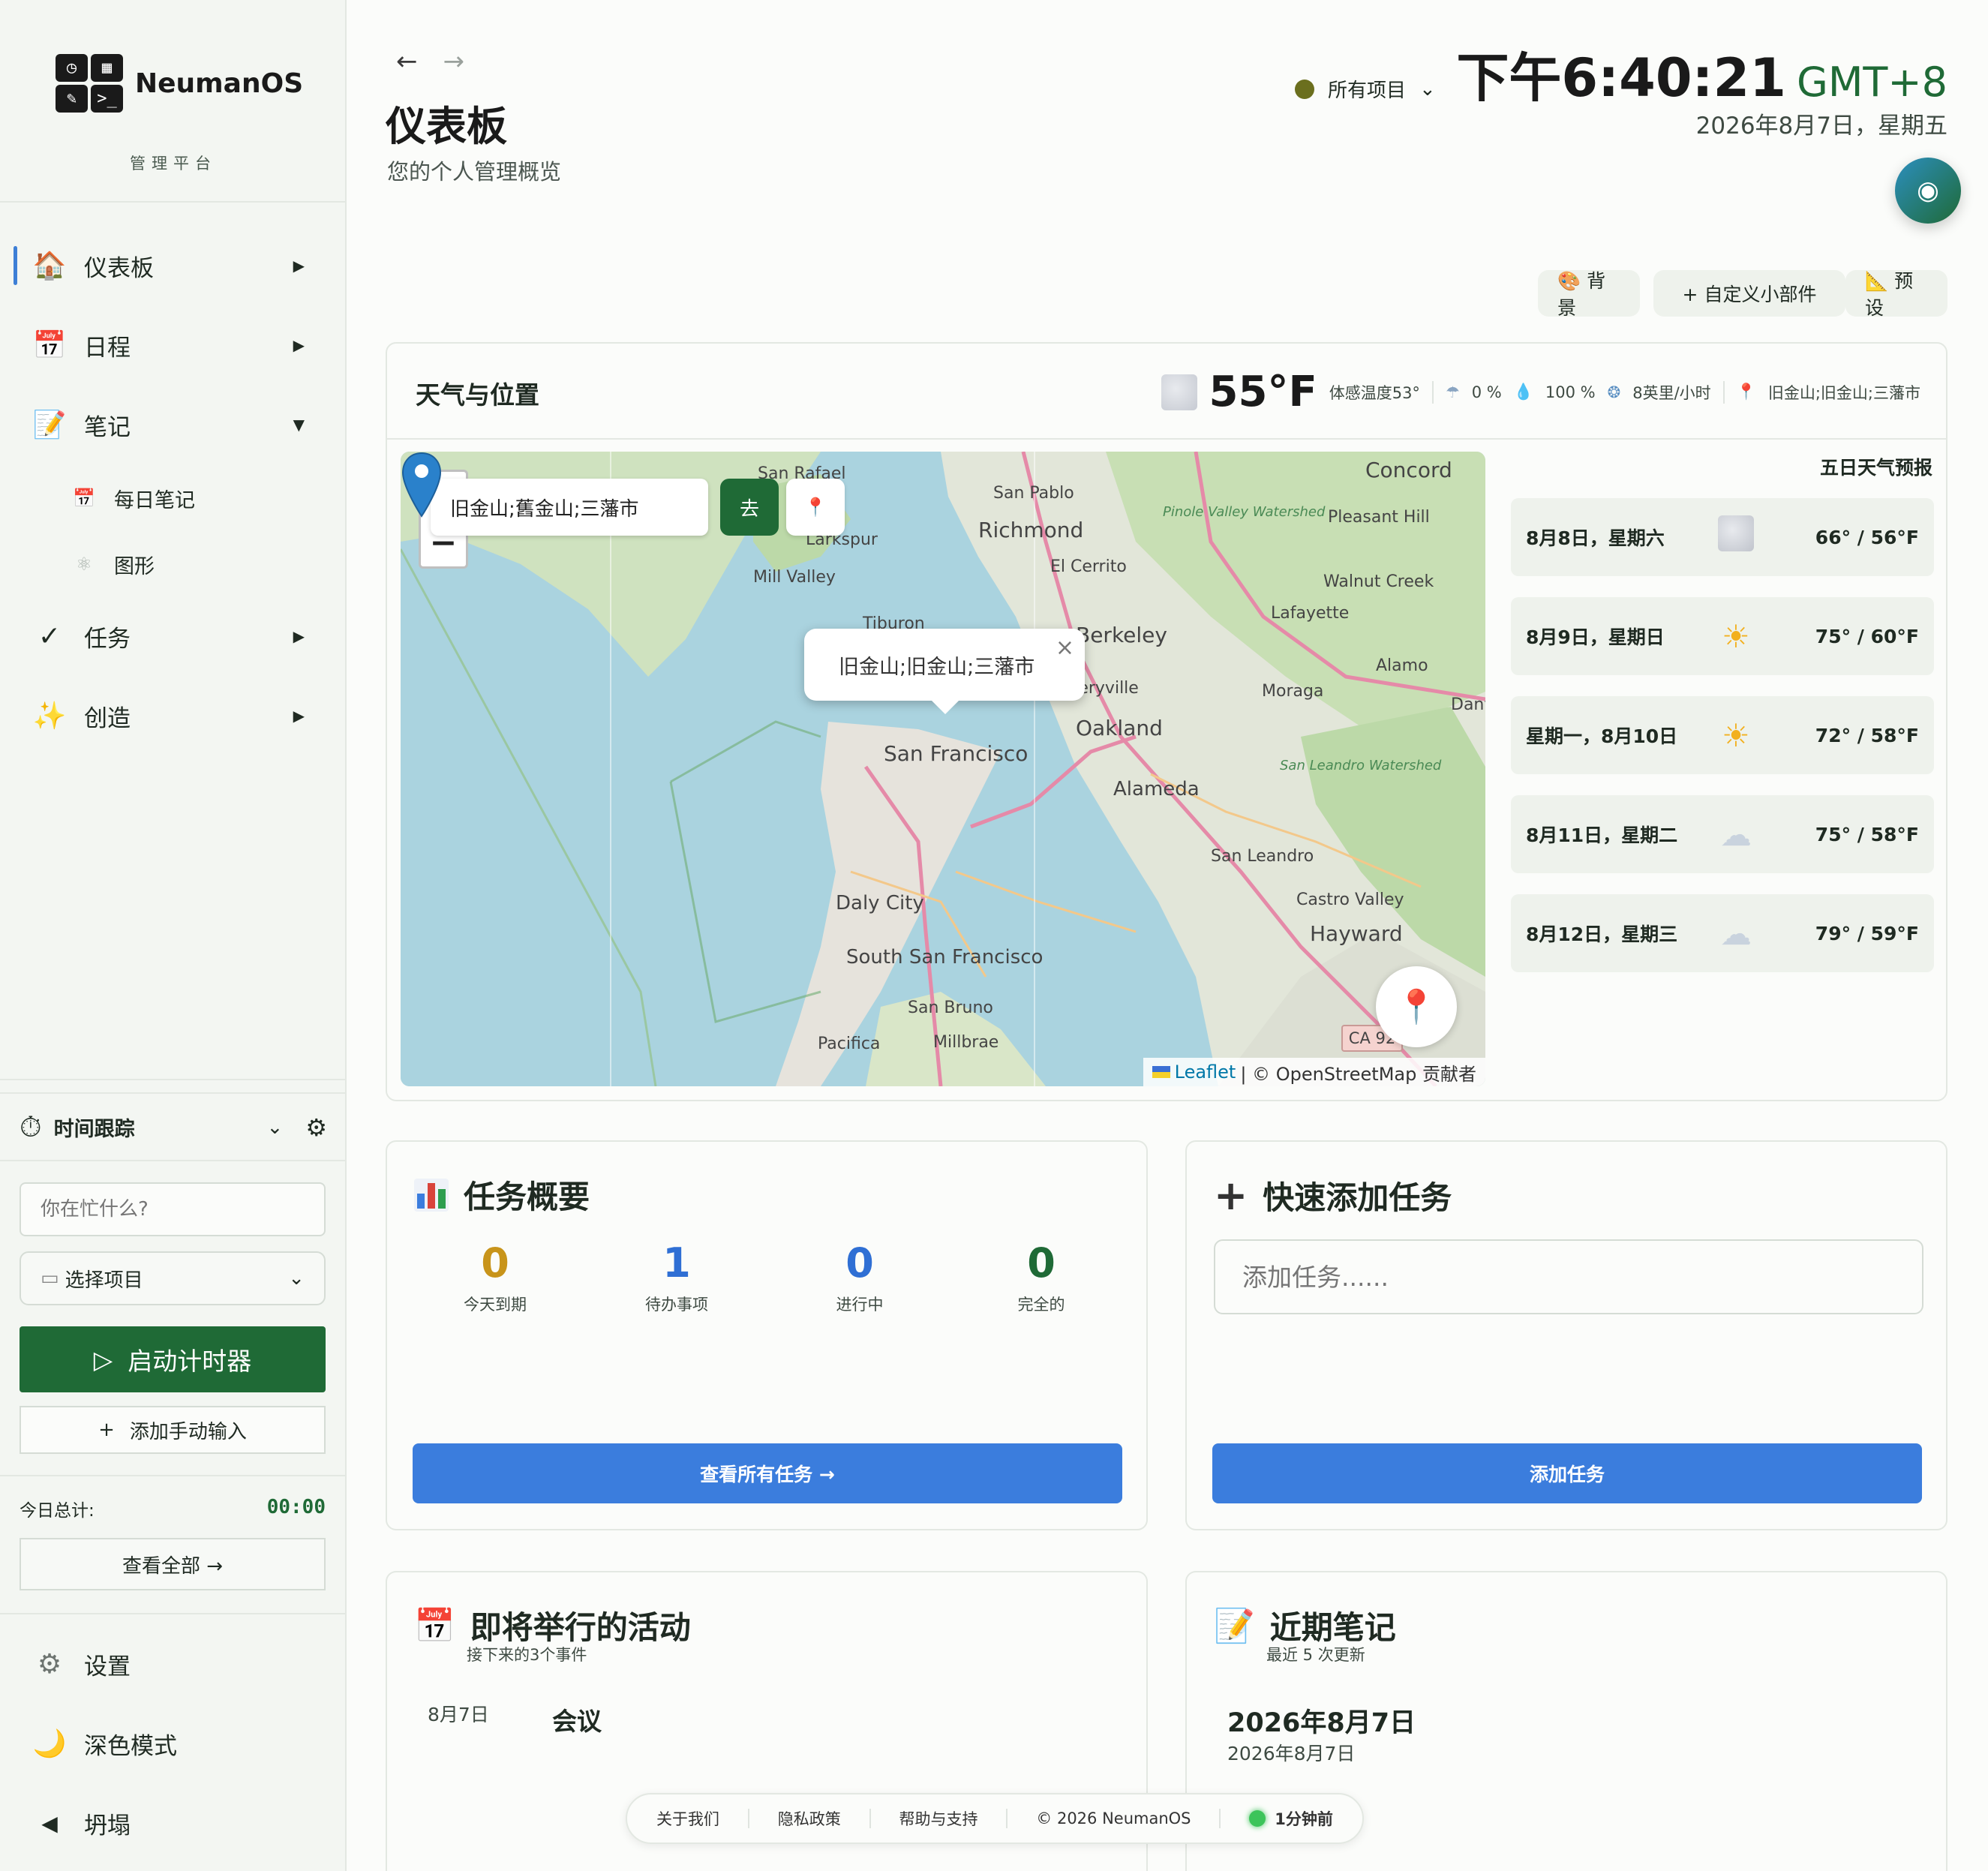  I want to click on gear-icon: ⚙, so click(316, 1127).